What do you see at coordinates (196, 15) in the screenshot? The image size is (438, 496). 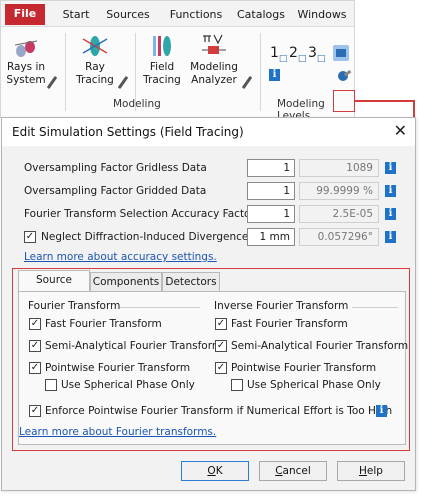 I see `tab-functions: Functions` at bounding box center [196, 15].